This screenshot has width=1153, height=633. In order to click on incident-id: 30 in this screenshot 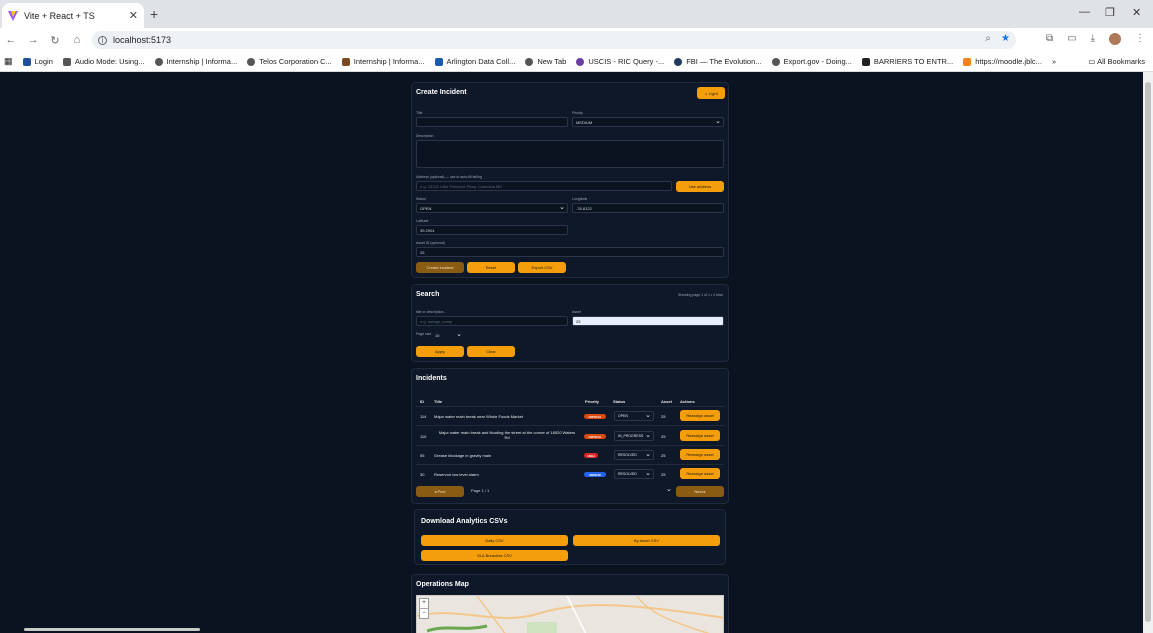, I will do `click(422, 474)`.